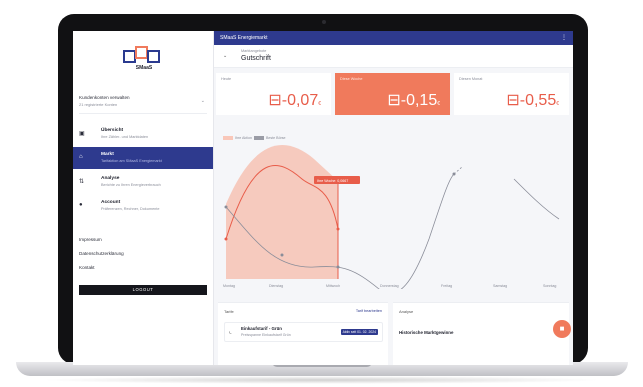  I want to click on analyse-item: Historische Marktgewinne, so click(426, 332).